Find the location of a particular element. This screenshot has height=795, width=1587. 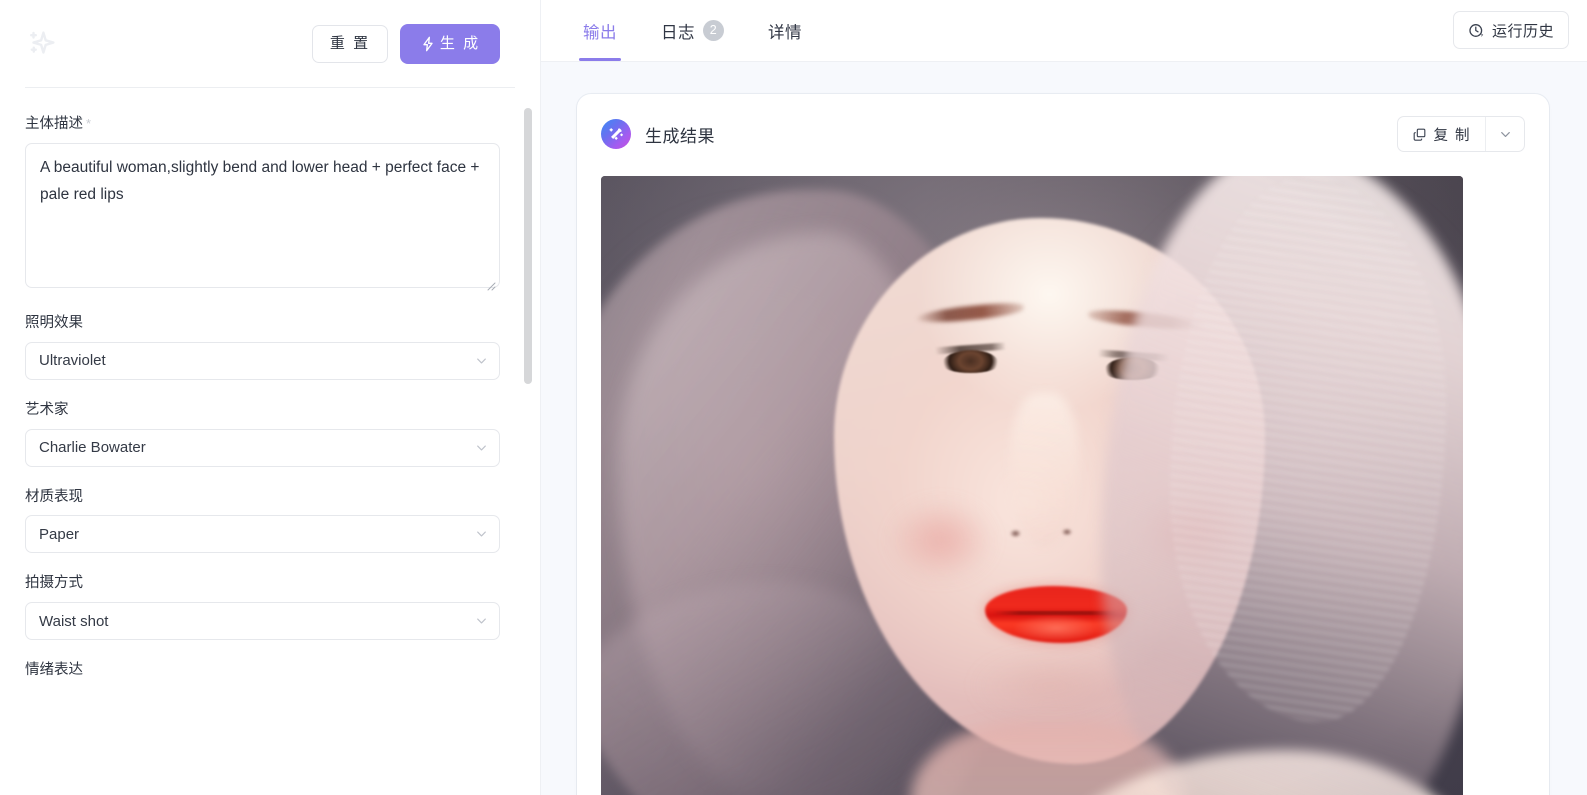

magic-wand-icon is located at coordinates (616, 134).